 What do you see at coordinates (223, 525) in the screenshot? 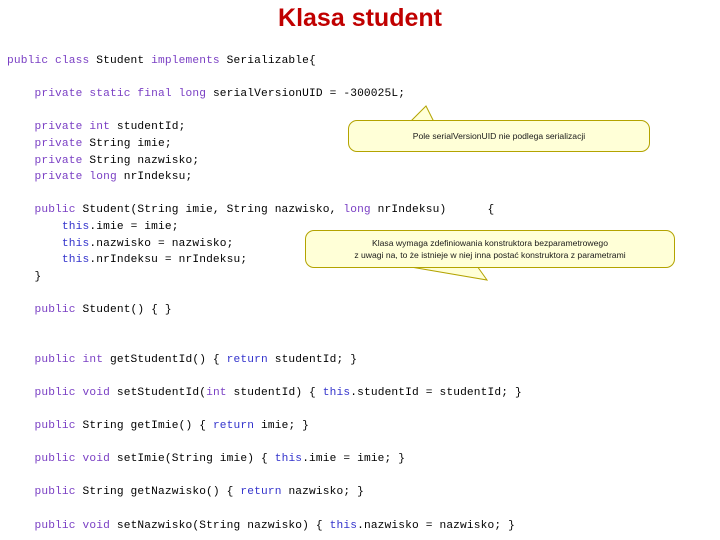
I see `code-token: setNazwisko(String nazwisko) {` at bounding box center [223, 525].